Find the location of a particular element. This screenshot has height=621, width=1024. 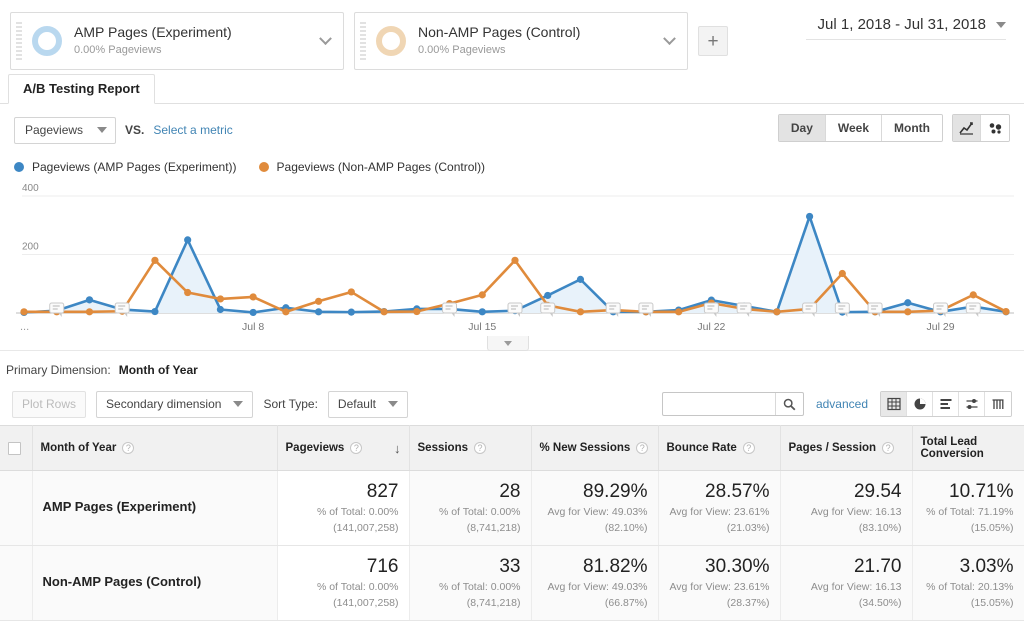

column-header-new-sessions: % New Sessions ? is located at coordinates (595, 448).